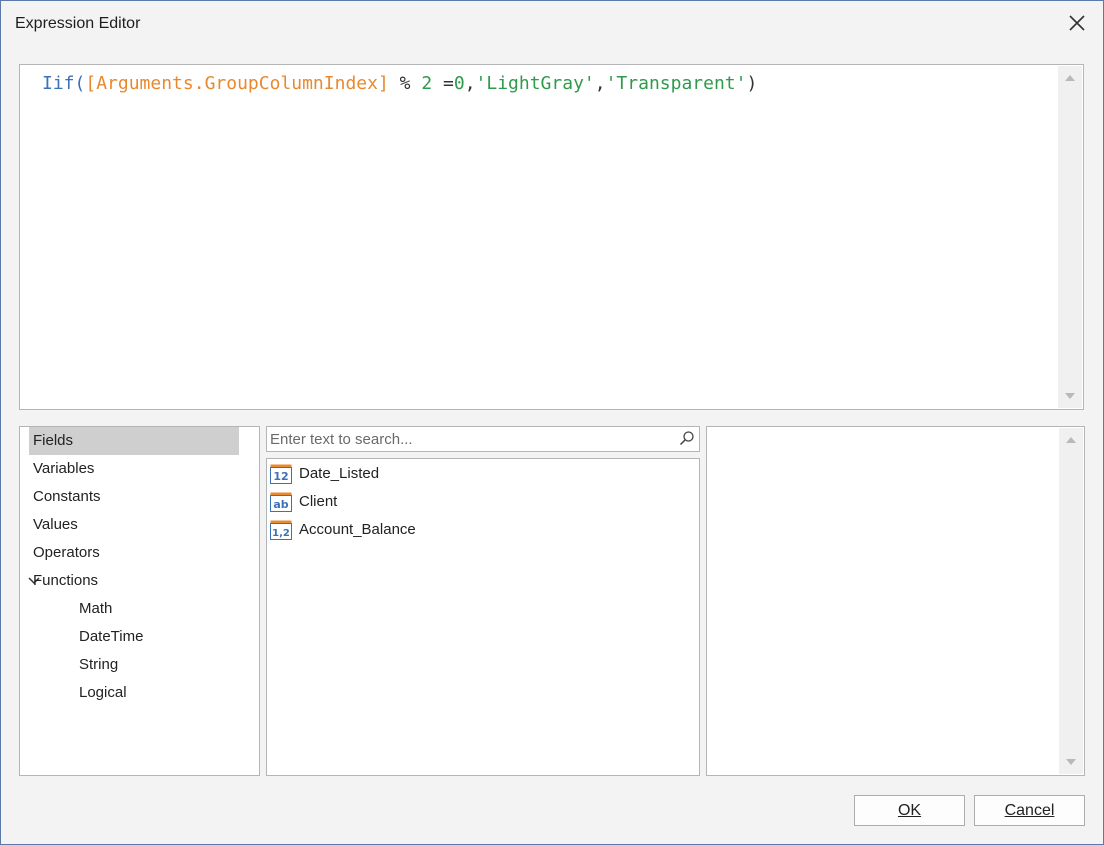 Image resolution: width=1104 pixels, height=845 pixels. I want to click on field-item-client: ab Client, so click(479, 502).